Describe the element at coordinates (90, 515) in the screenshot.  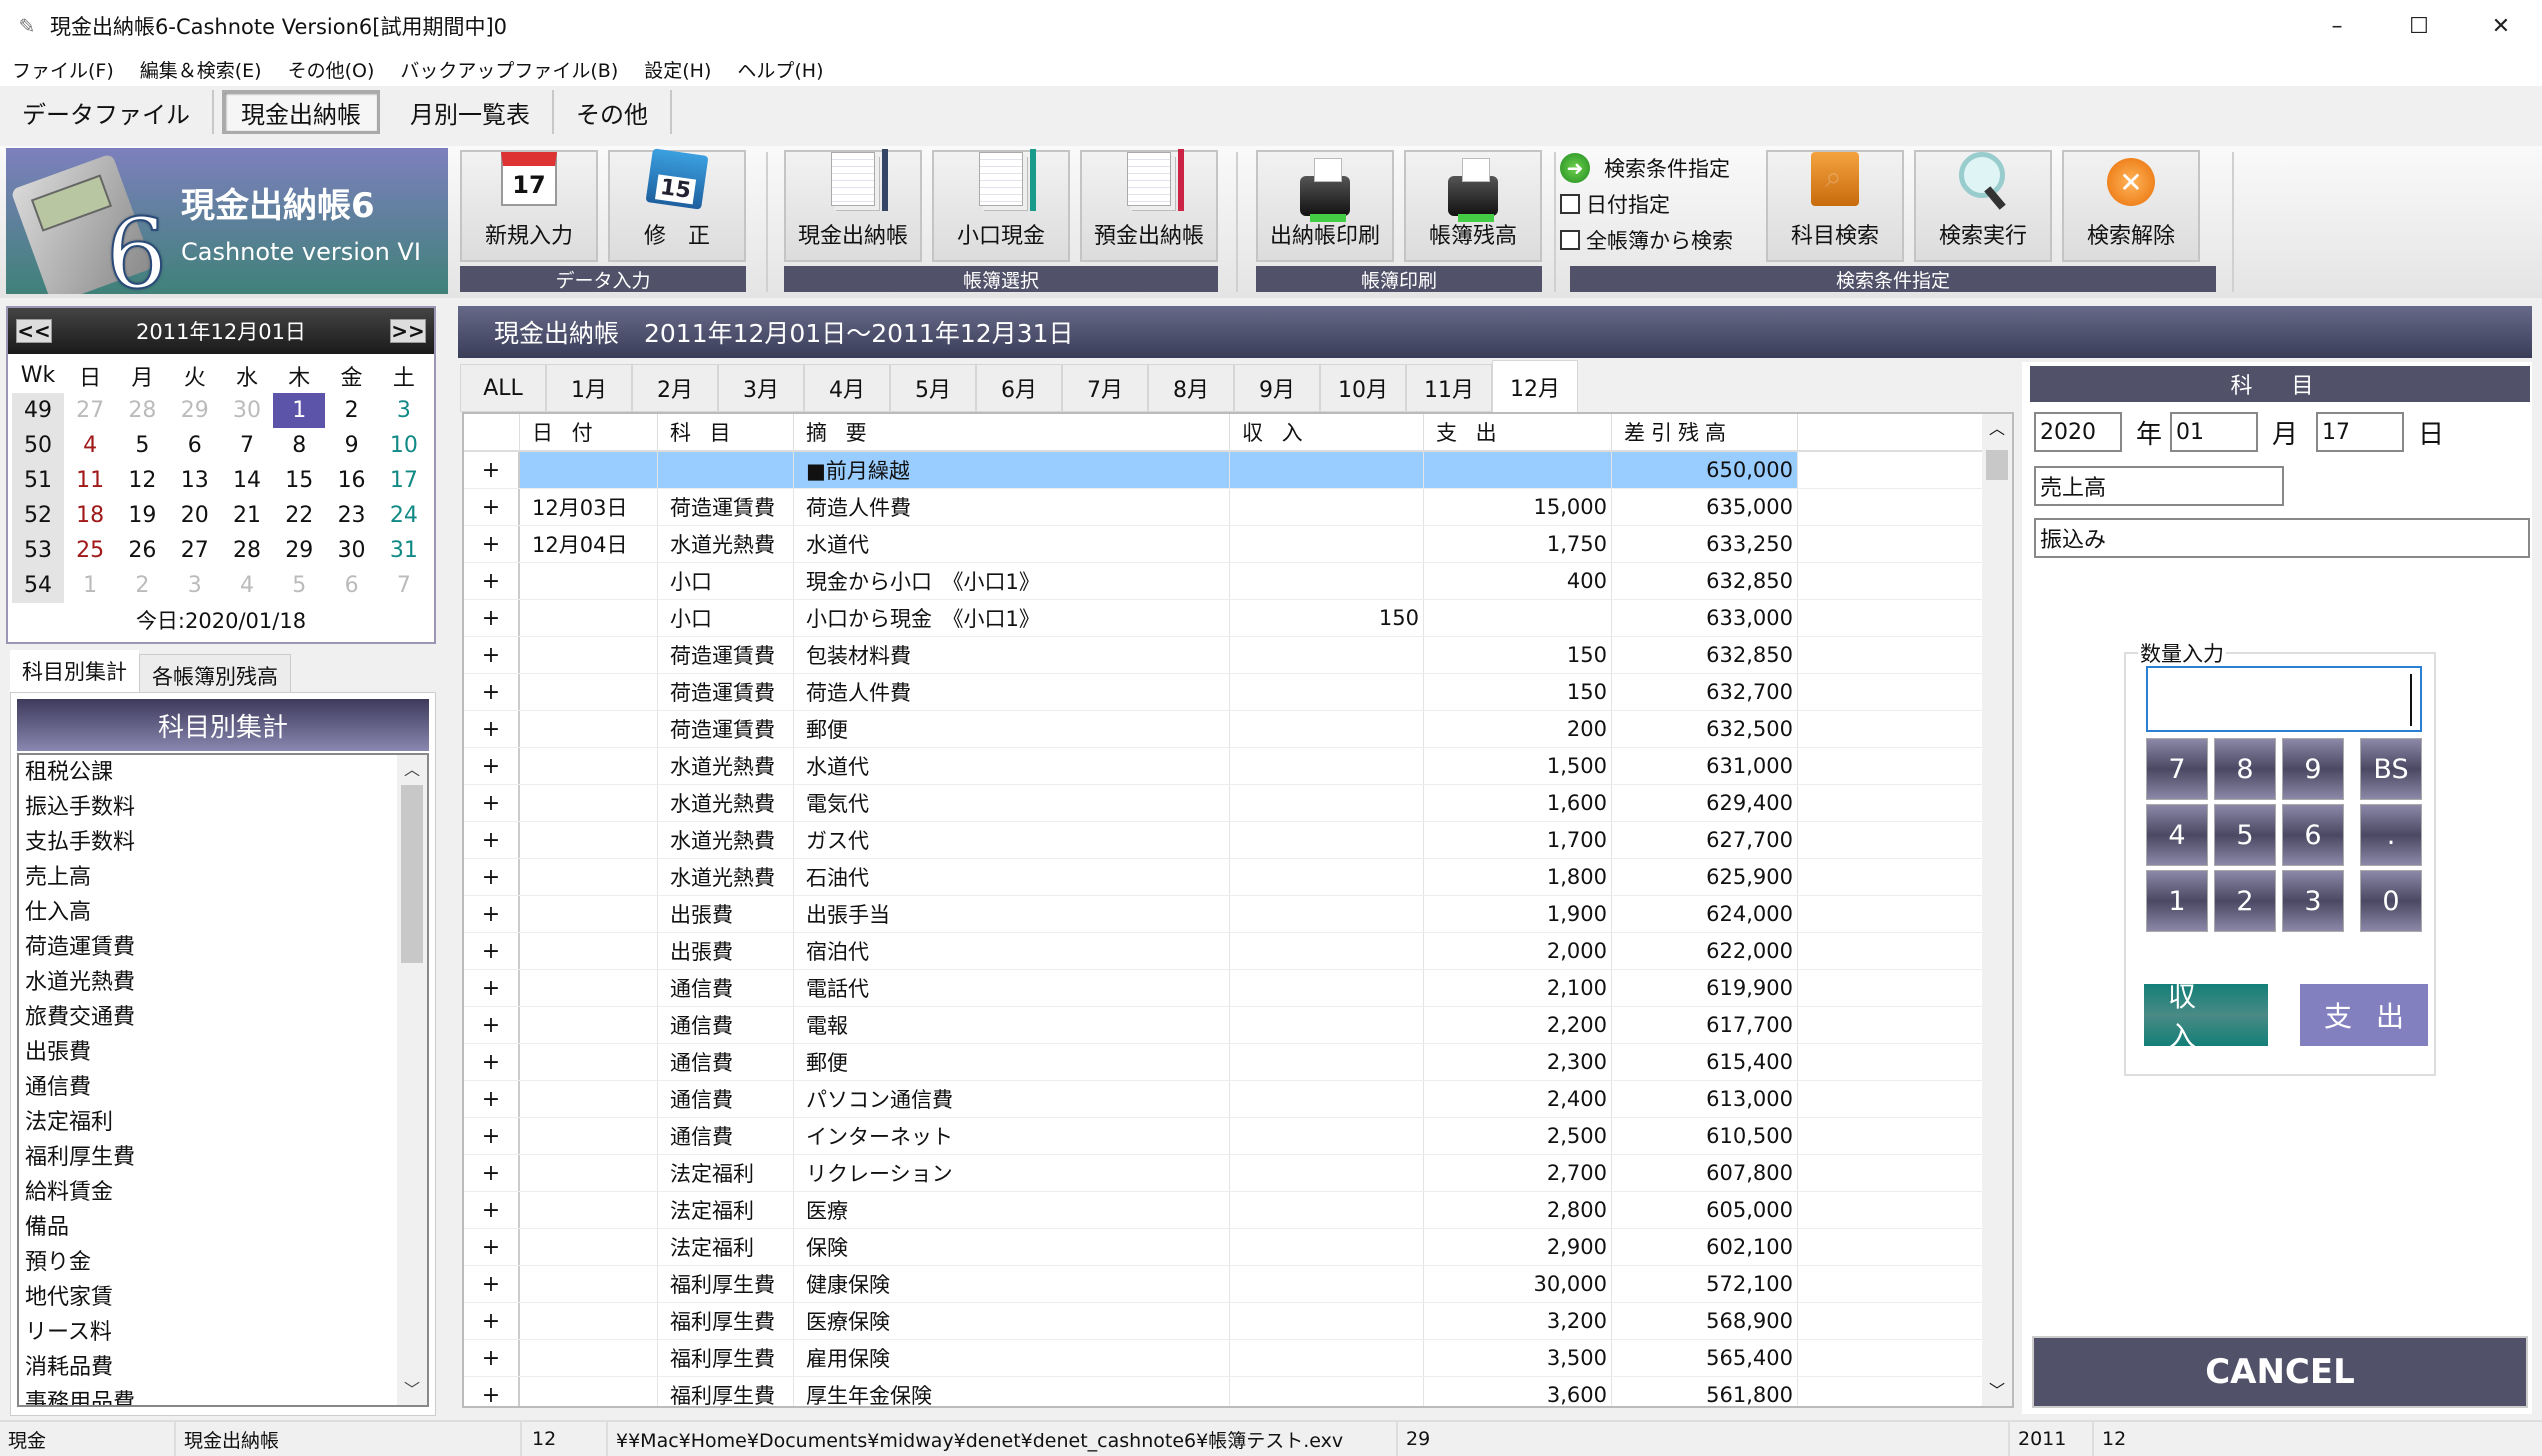
I see `calendar-day: 18` at that location.